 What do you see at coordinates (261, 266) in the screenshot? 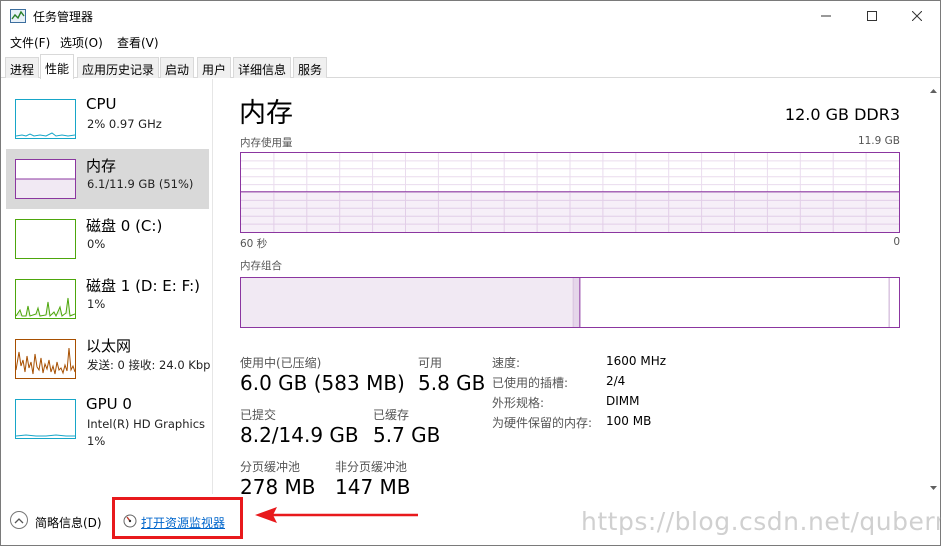
I see `memory-composition-label: 内存组合` at bounding box center [261, 266].